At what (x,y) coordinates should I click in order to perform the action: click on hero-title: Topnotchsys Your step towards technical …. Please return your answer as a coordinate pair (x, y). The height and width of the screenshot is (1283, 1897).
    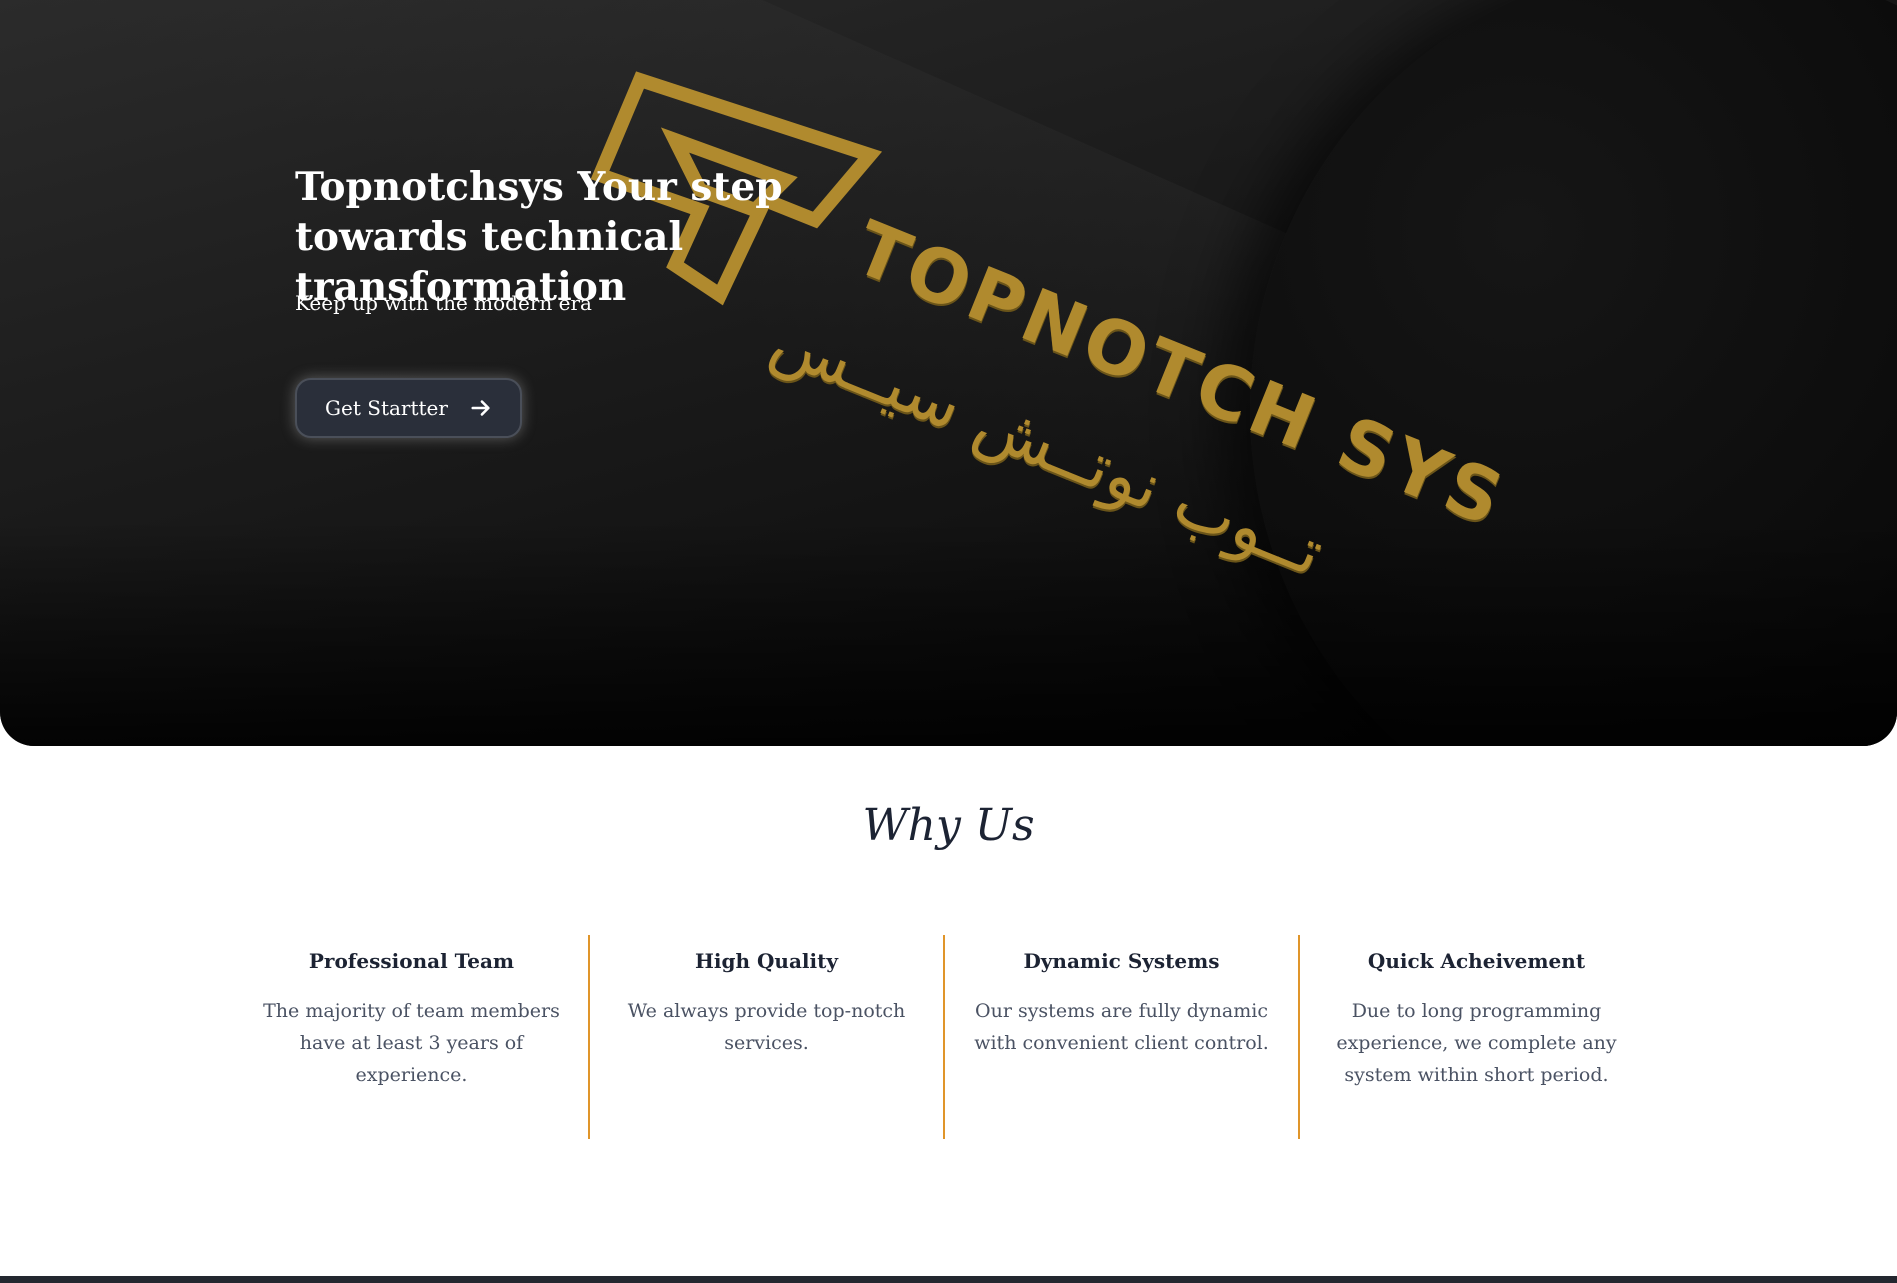
    Looking at the image, I should click on (539, 237).